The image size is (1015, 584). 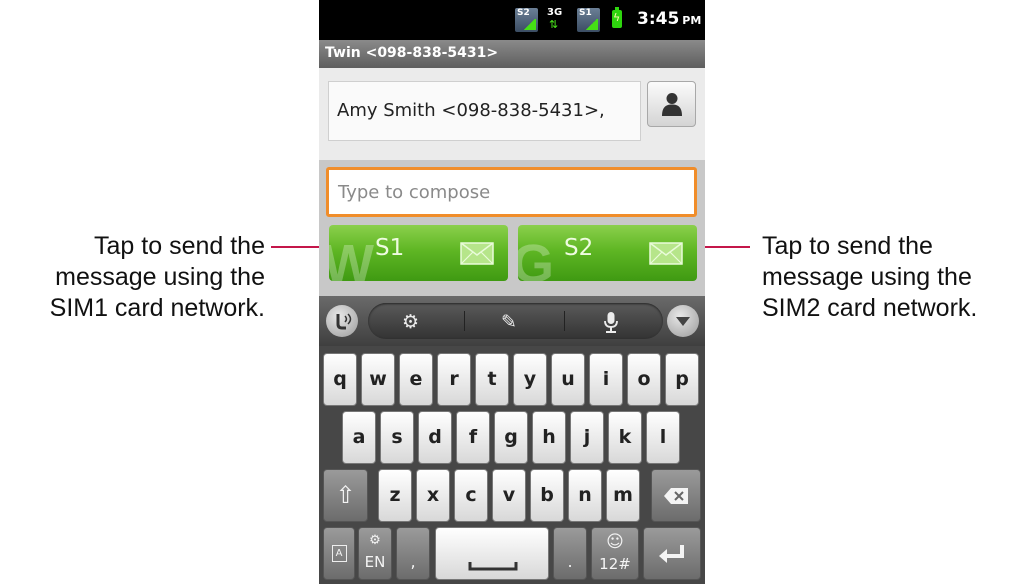 What do you see at coordinates (512, 228) in the screenshot?
I see `compose-area: Type to compose W S1 G S2` at bounding box center [512, 228].